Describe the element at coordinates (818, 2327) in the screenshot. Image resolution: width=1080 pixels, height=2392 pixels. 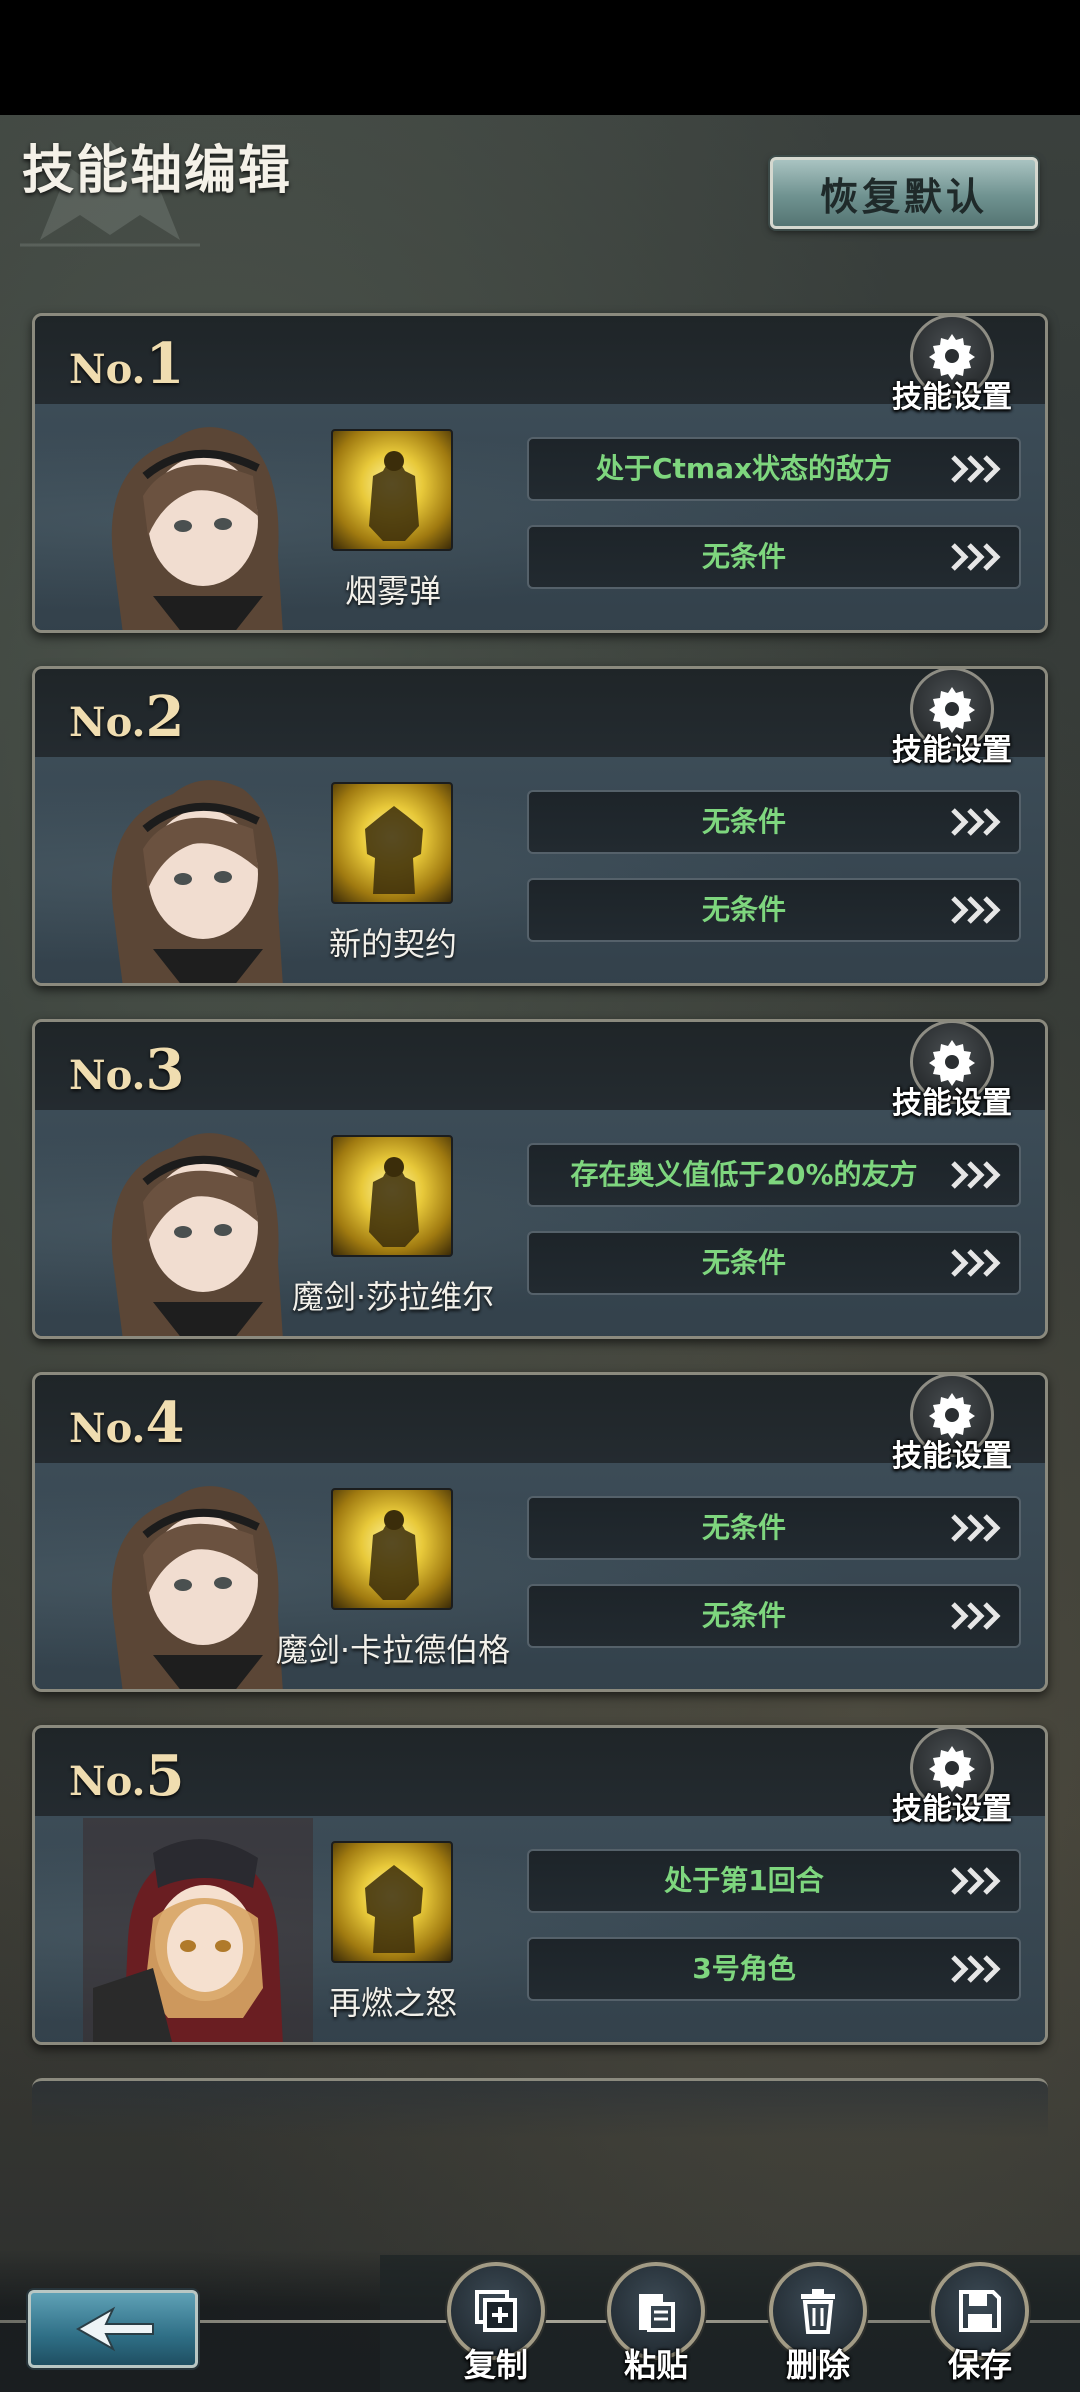
I see `delete-button: 删除` at that location.